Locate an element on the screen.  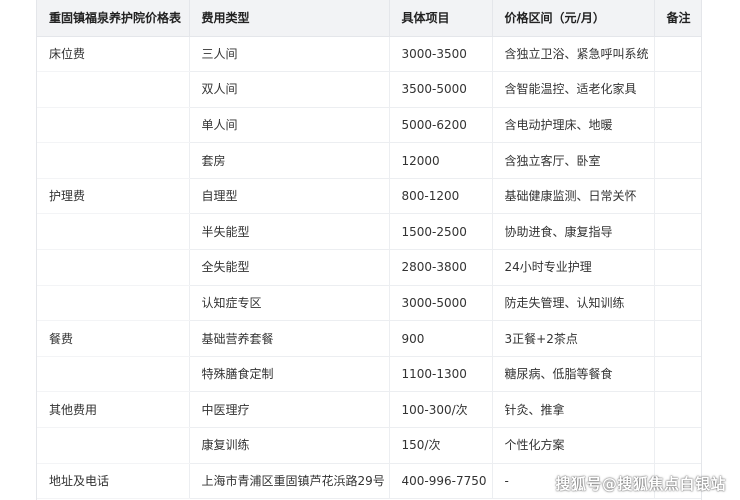
price-range-cell: 协助进食、康复指导 is located at coordinates (573, 232).